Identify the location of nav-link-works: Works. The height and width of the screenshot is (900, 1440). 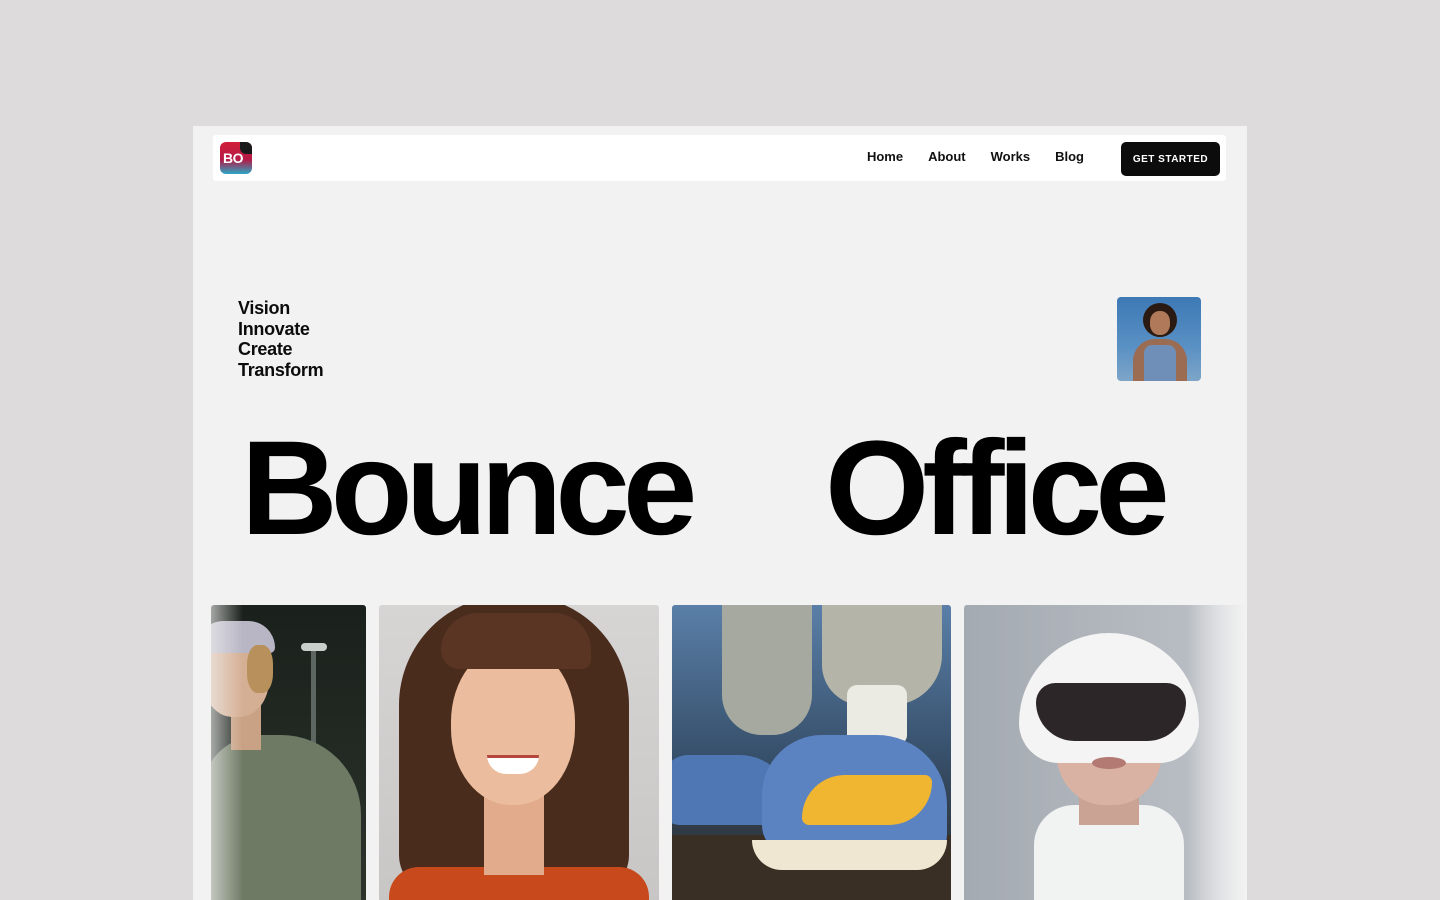
(1011, 156).